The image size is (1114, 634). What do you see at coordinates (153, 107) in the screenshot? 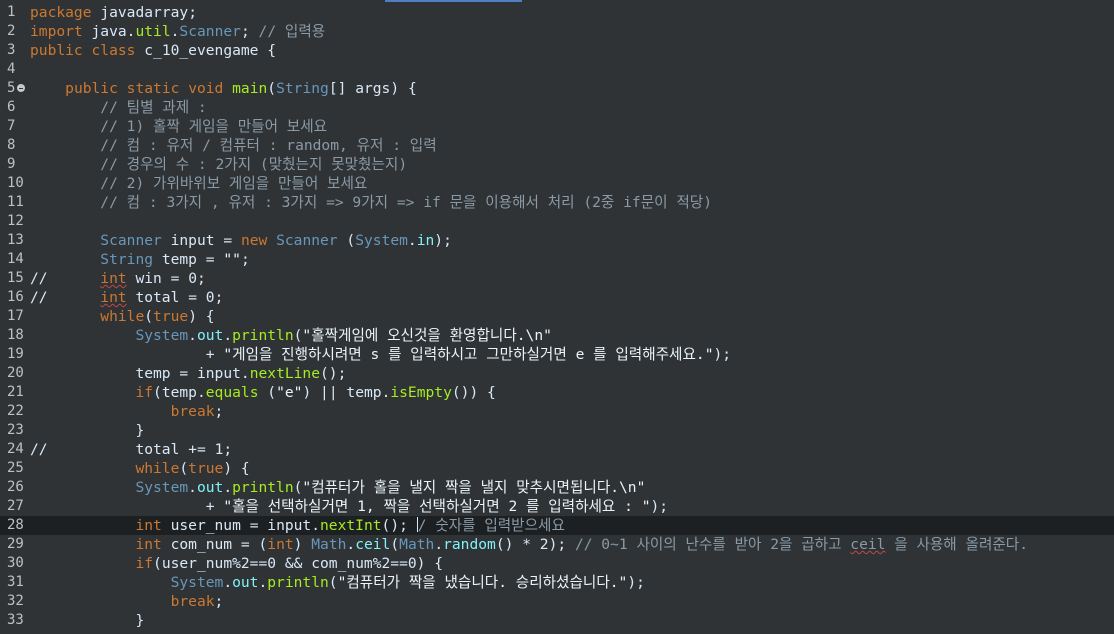
I see `code-text: // 팀별 과제 :` at bounding box center [153, 107].